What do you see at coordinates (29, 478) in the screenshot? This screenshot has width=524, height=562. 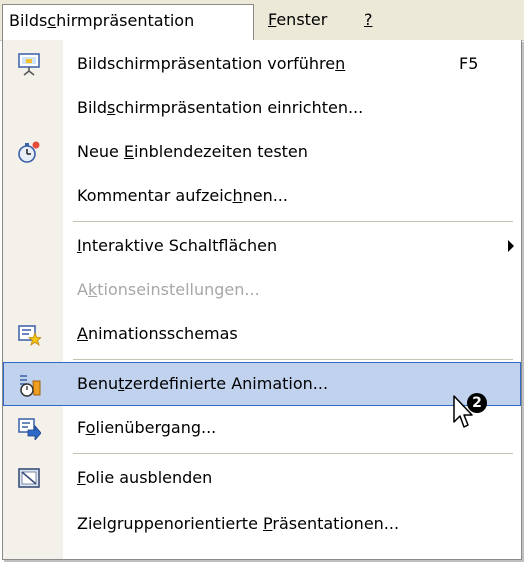 I see `hide-slide-icon` at bounding box center [29, 478].